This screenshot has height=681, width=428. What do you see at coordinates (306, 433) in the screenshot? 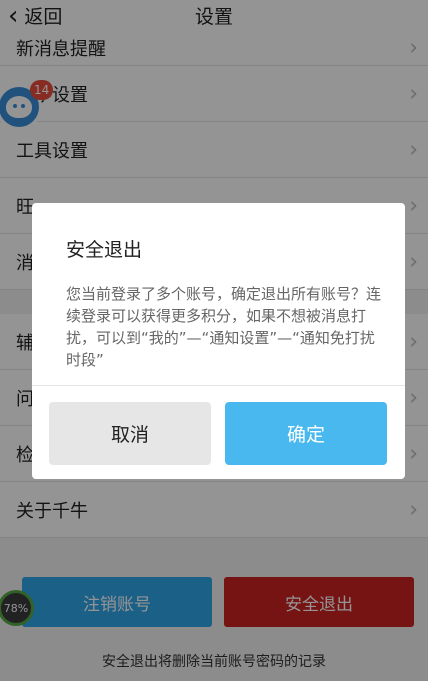
I see `dialog-confirm-button: 确定` at bounding box center [306, 433].